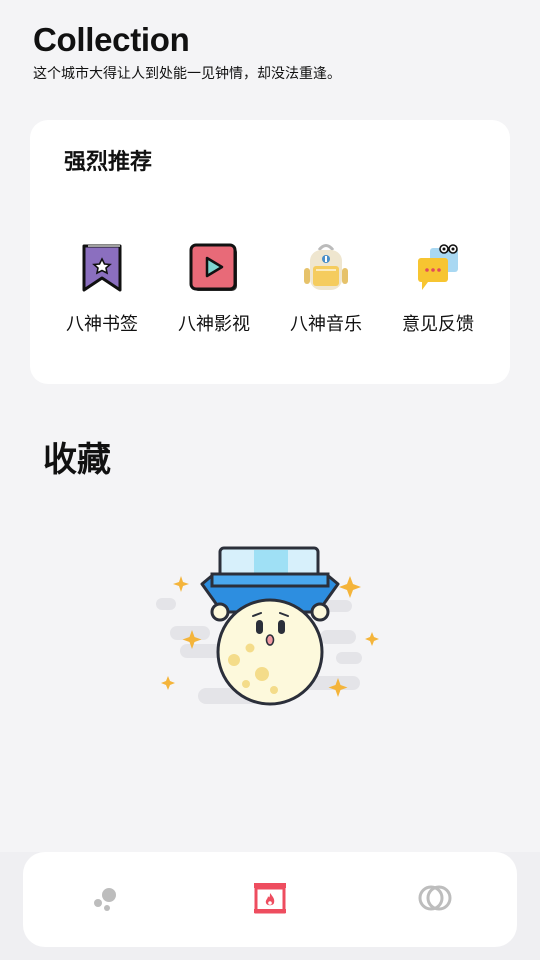 This screenshot has width=540, height=960. I want to click on dots-icon, so click(105, 900).